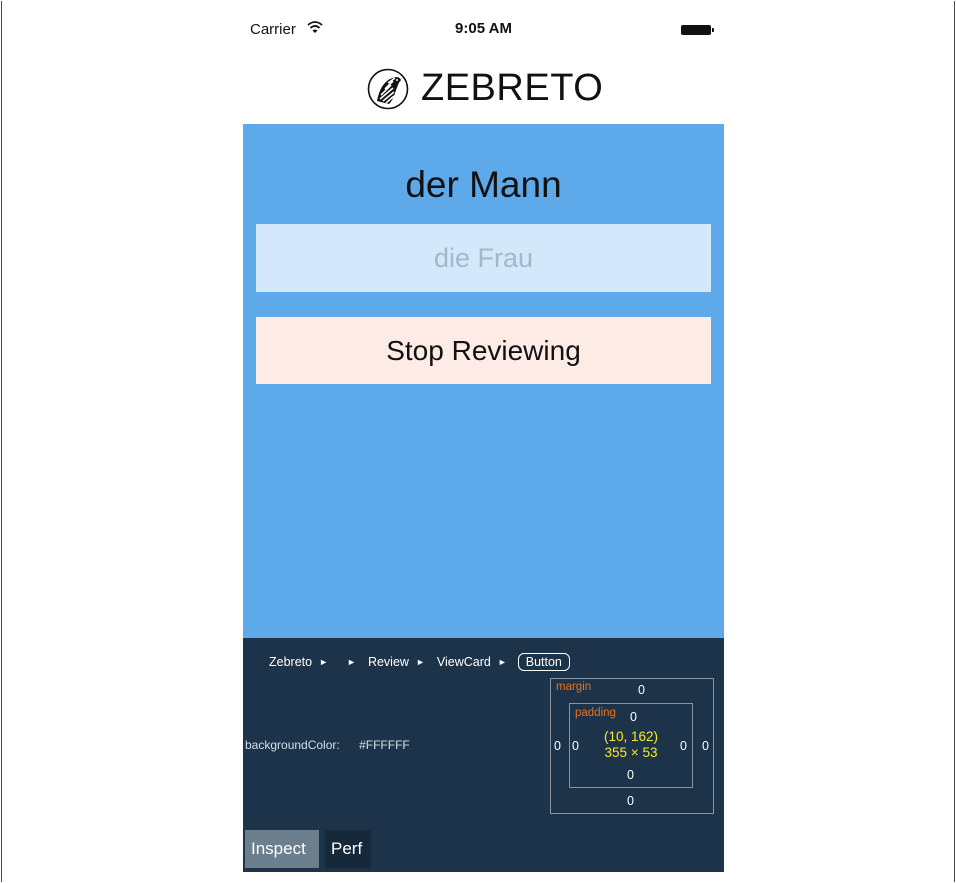  I want to click on margin-top-value: 0, so click(641, 690).